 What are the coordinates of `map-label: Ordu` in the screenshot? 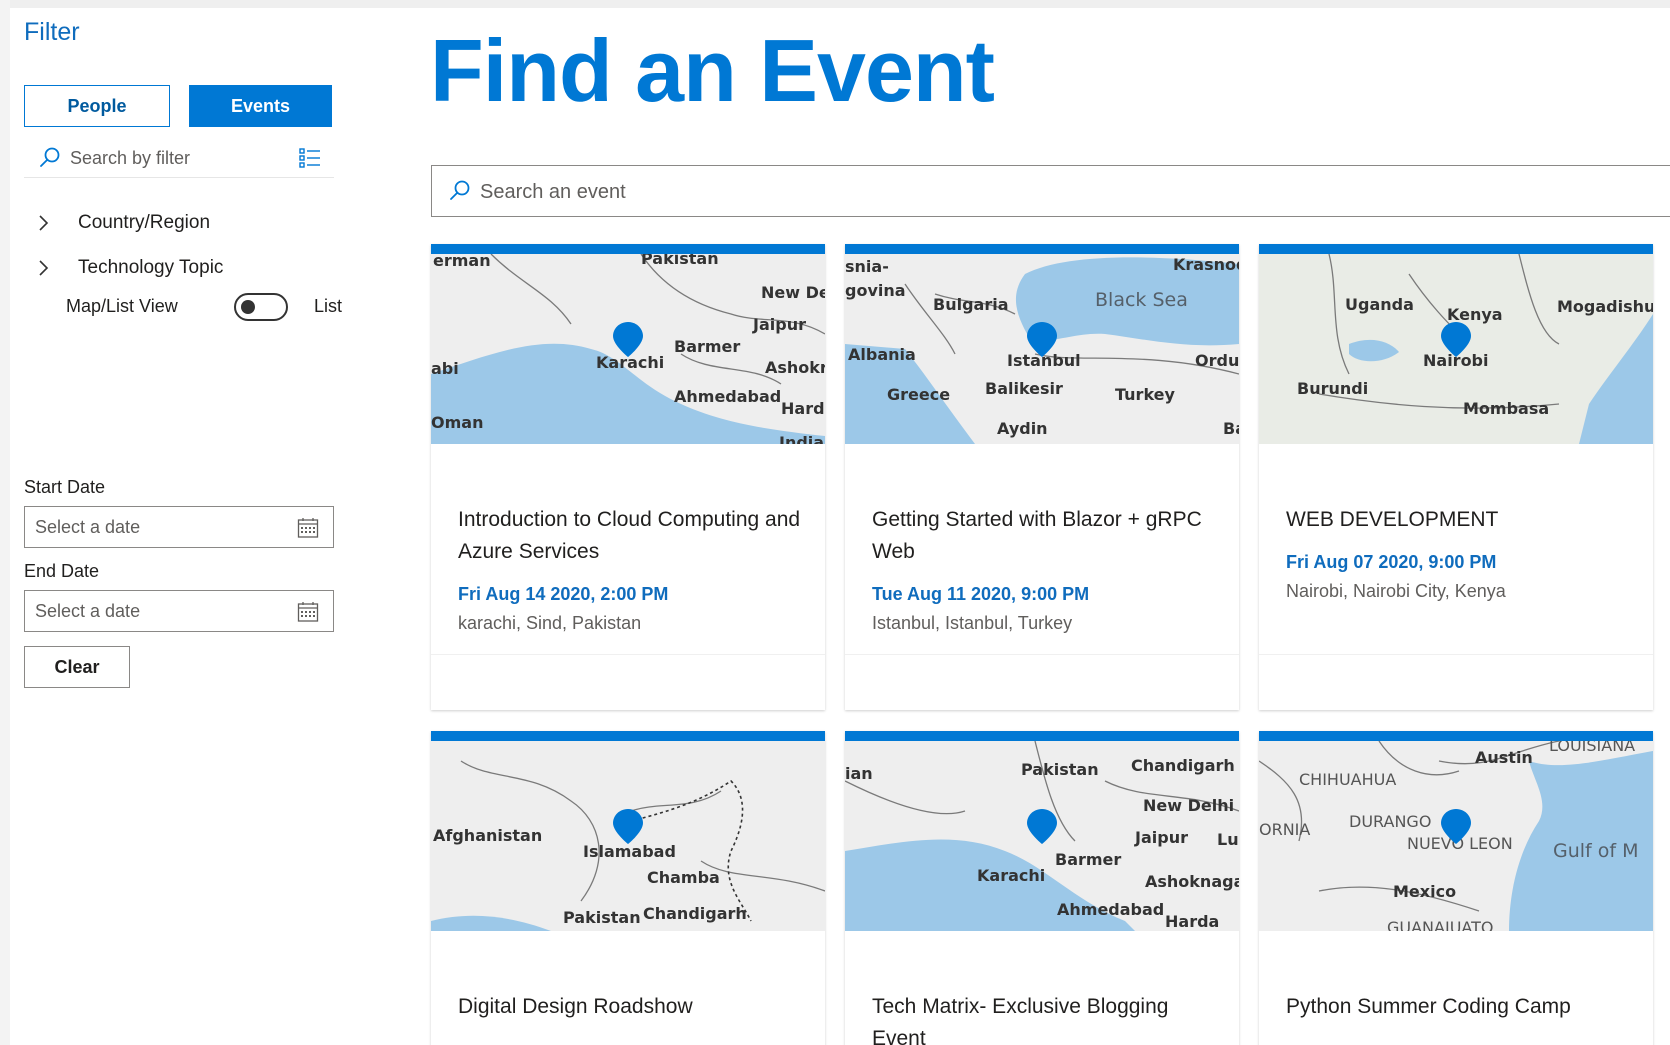 It's located at (1217, 360).